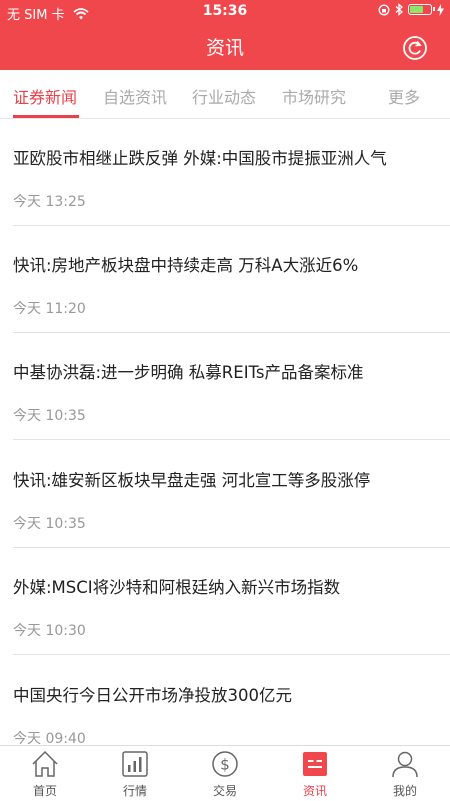  Describe the element at coordinates (225, 279) in the screenshot. I see `news-item: 快讯:房地产板块盘中持续走高 万科A大涨近6% 今天 11:20` at that location.